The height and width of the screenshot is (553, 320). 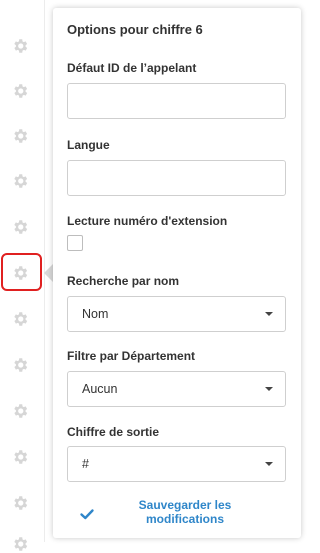 I want to click on save-changes-button: Sauvegarder les modifications, so click(x=176, y=514).